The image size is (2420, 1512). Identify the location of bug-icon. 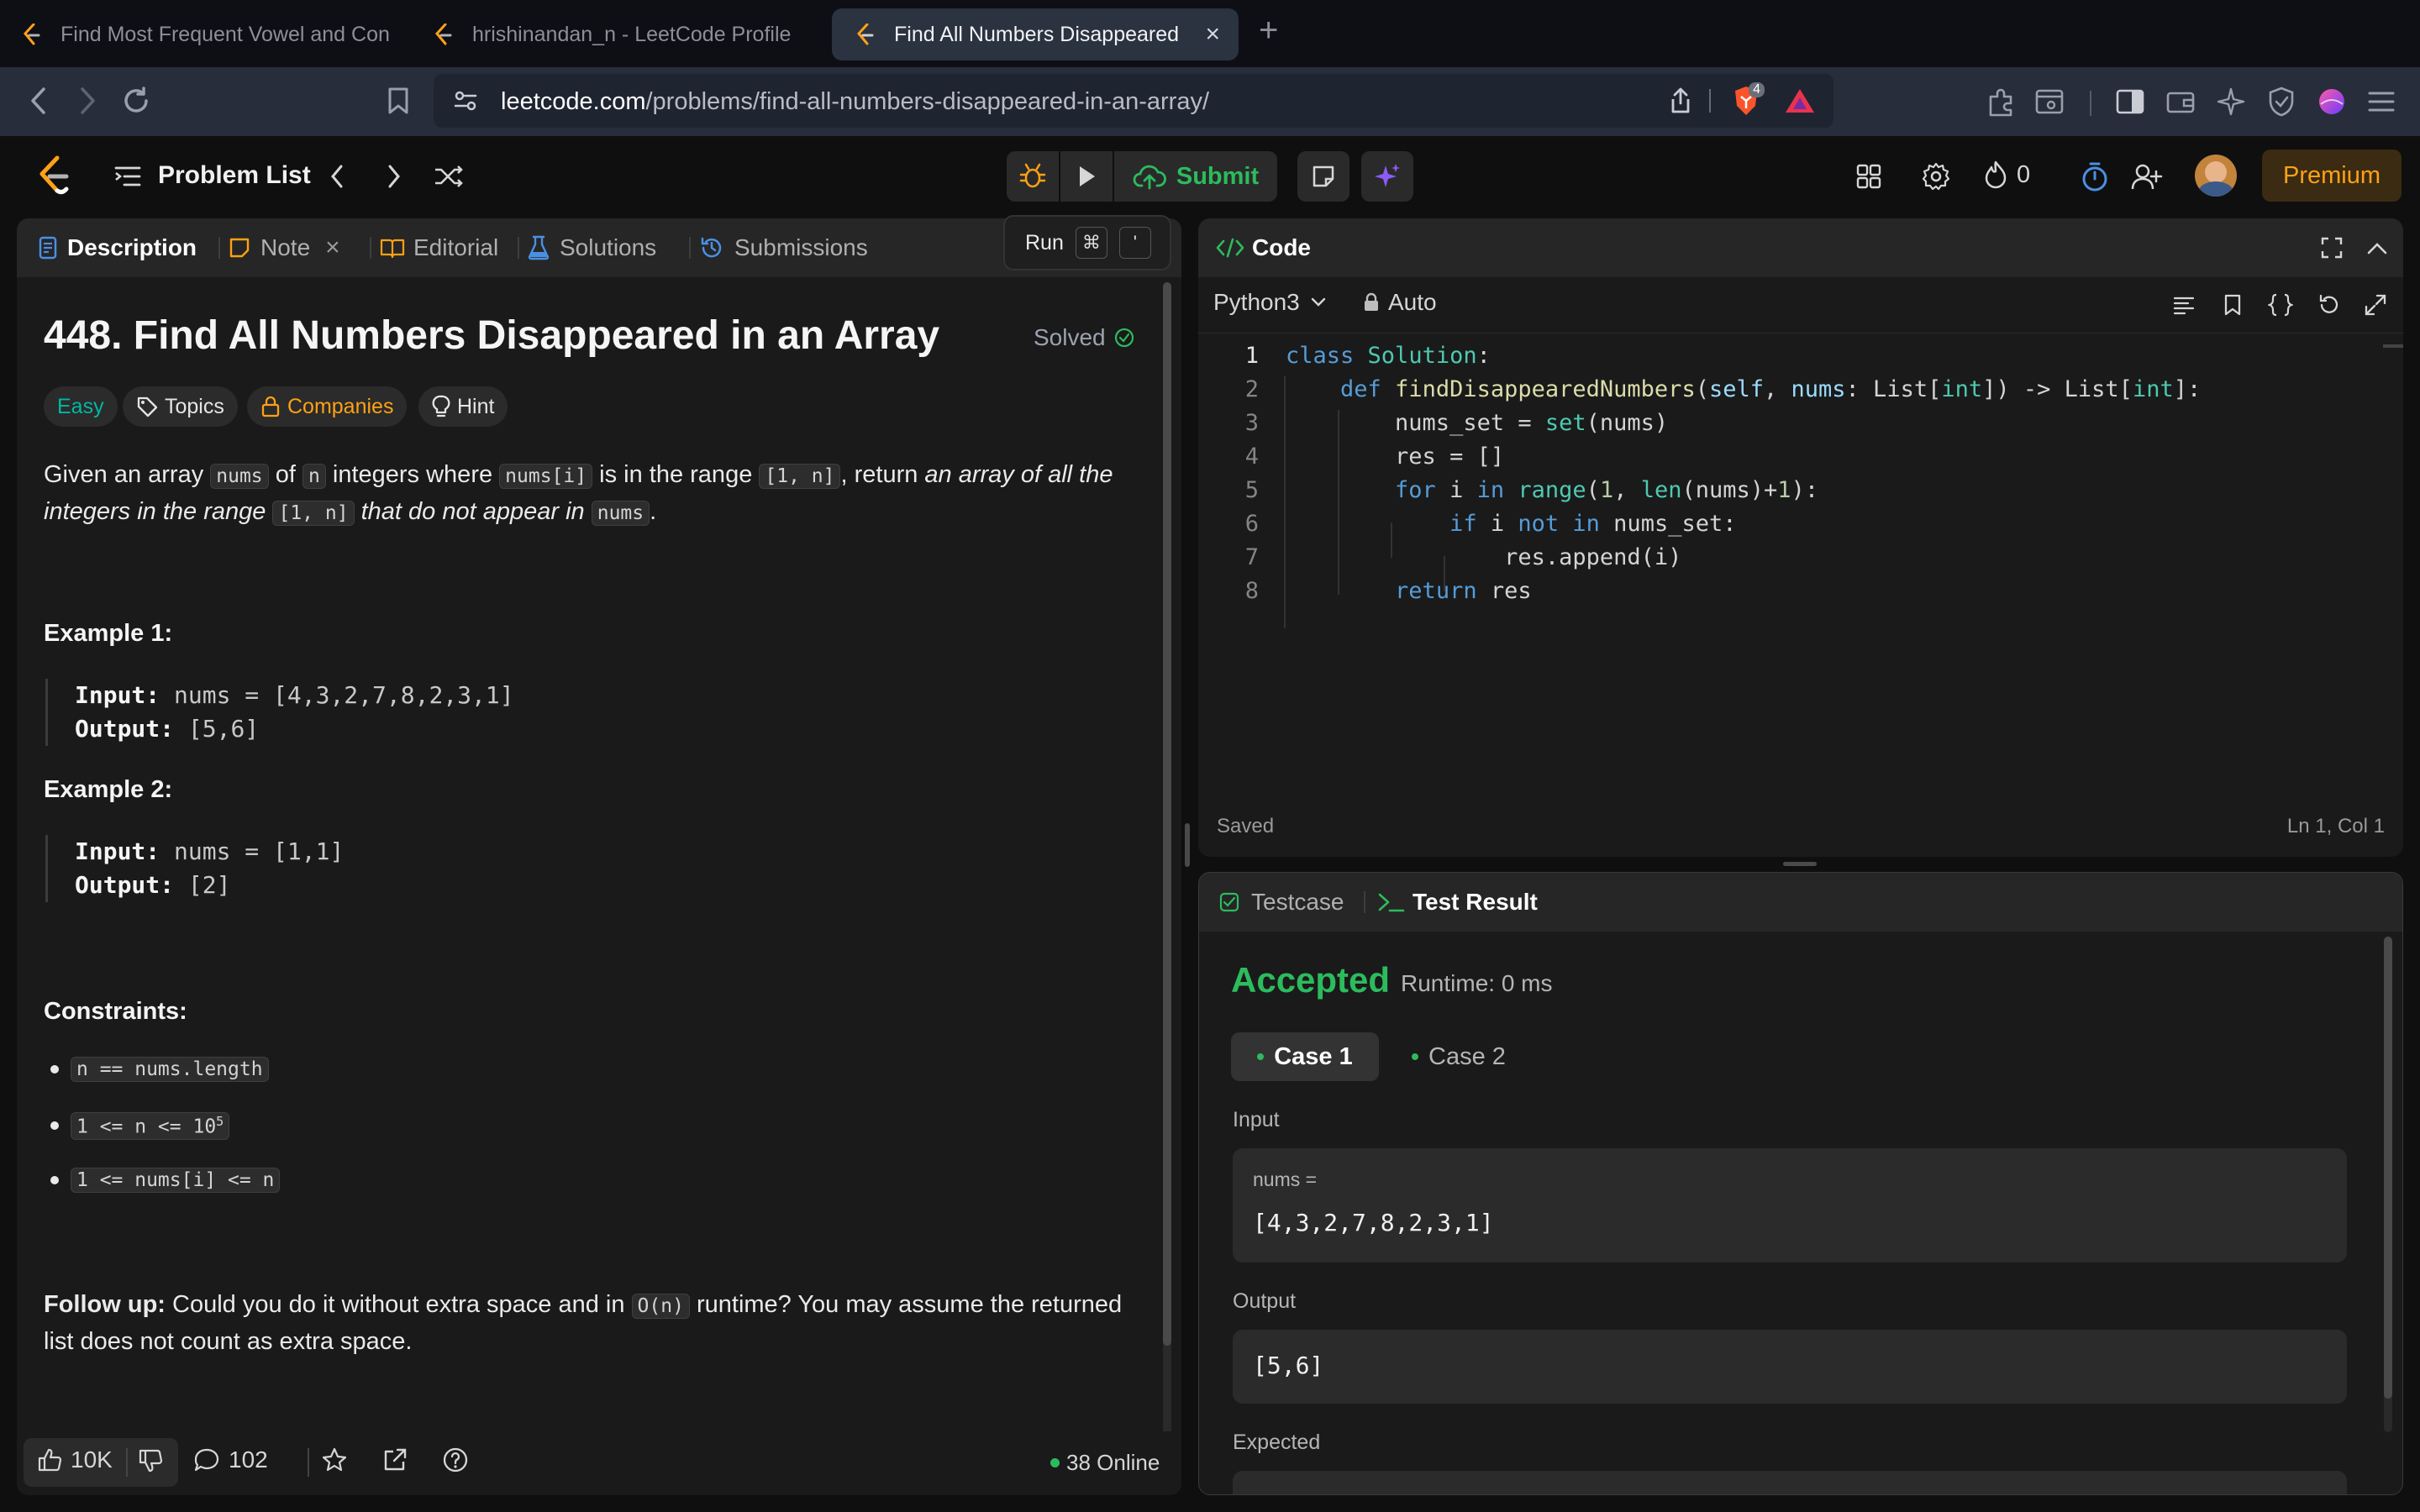
(1032, 175).